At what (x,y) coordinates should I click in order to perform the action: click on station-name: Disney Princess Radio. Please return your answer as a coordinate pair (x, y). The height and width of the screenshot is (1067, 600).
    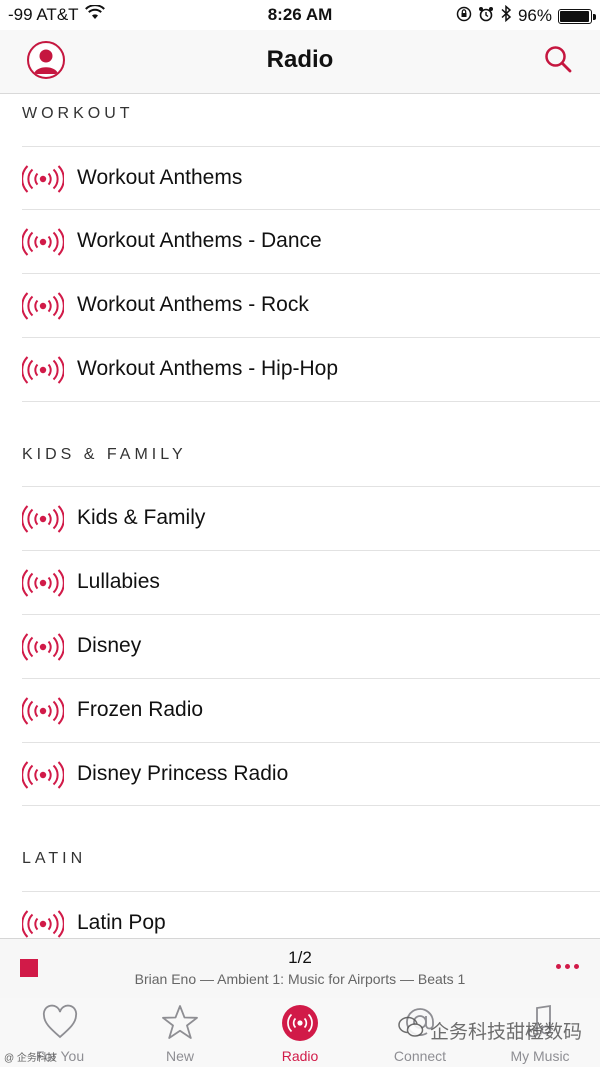
    Looking at the image, I should click on (183, 773).